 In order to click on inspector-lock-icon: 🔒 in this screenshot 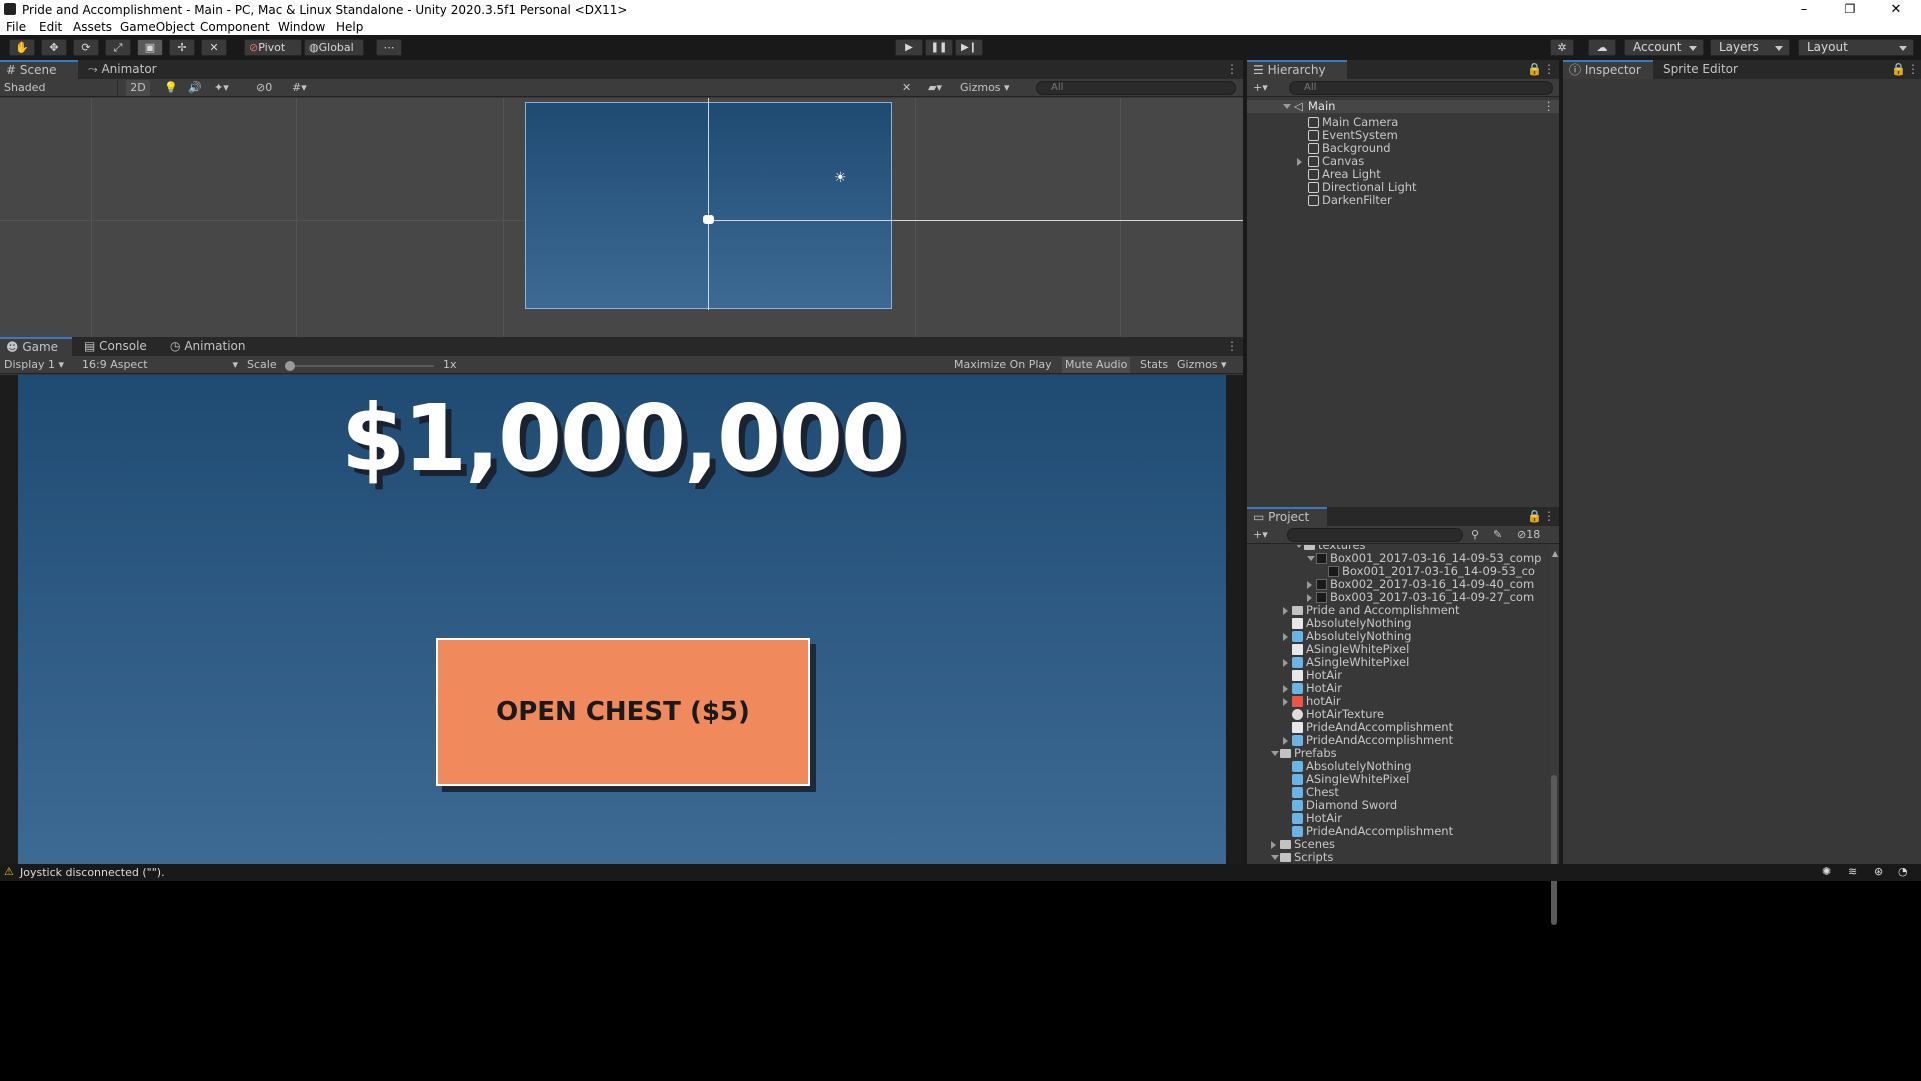, I will do `click(1898, 69)`.